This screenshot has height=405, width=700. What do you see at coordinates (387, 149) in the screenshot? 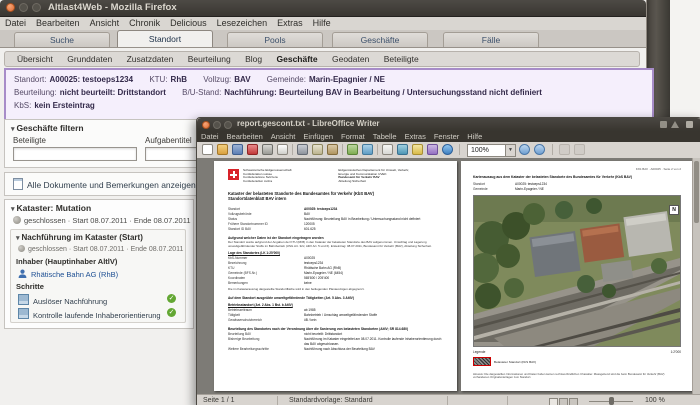
I see `table-icon` at bounding box center [387, 149].